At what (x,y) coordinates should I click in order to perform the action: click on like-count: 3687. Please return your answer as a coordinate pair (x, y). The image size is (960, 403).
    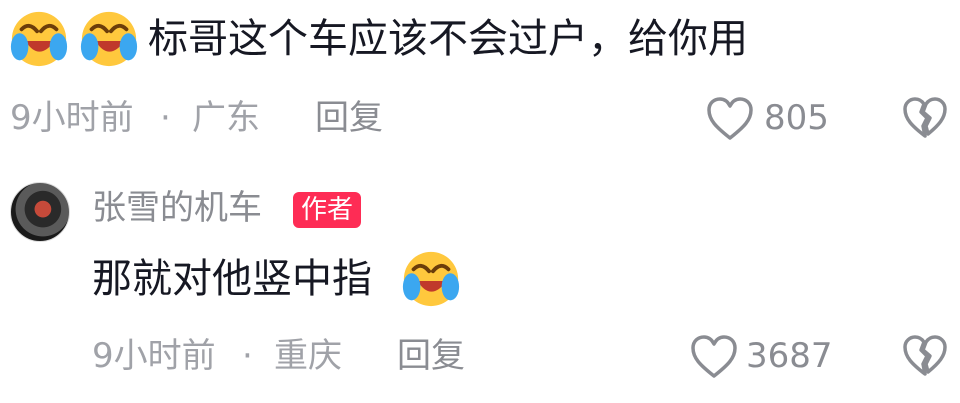
    Looking at the image, I should click on (789, 356).